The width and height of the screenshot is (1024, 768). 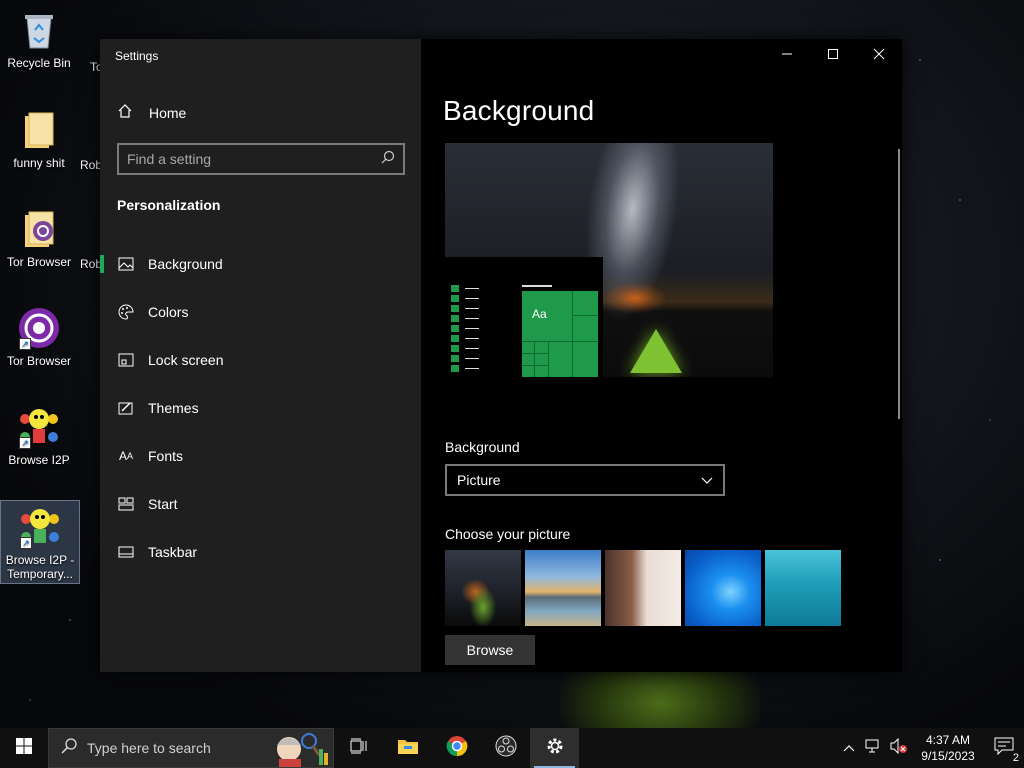 What do you see at coordinates (260, 552) in the screenshot?
I see `nav-item-taskbar: Taskbar` at bounding box center [260, 552].